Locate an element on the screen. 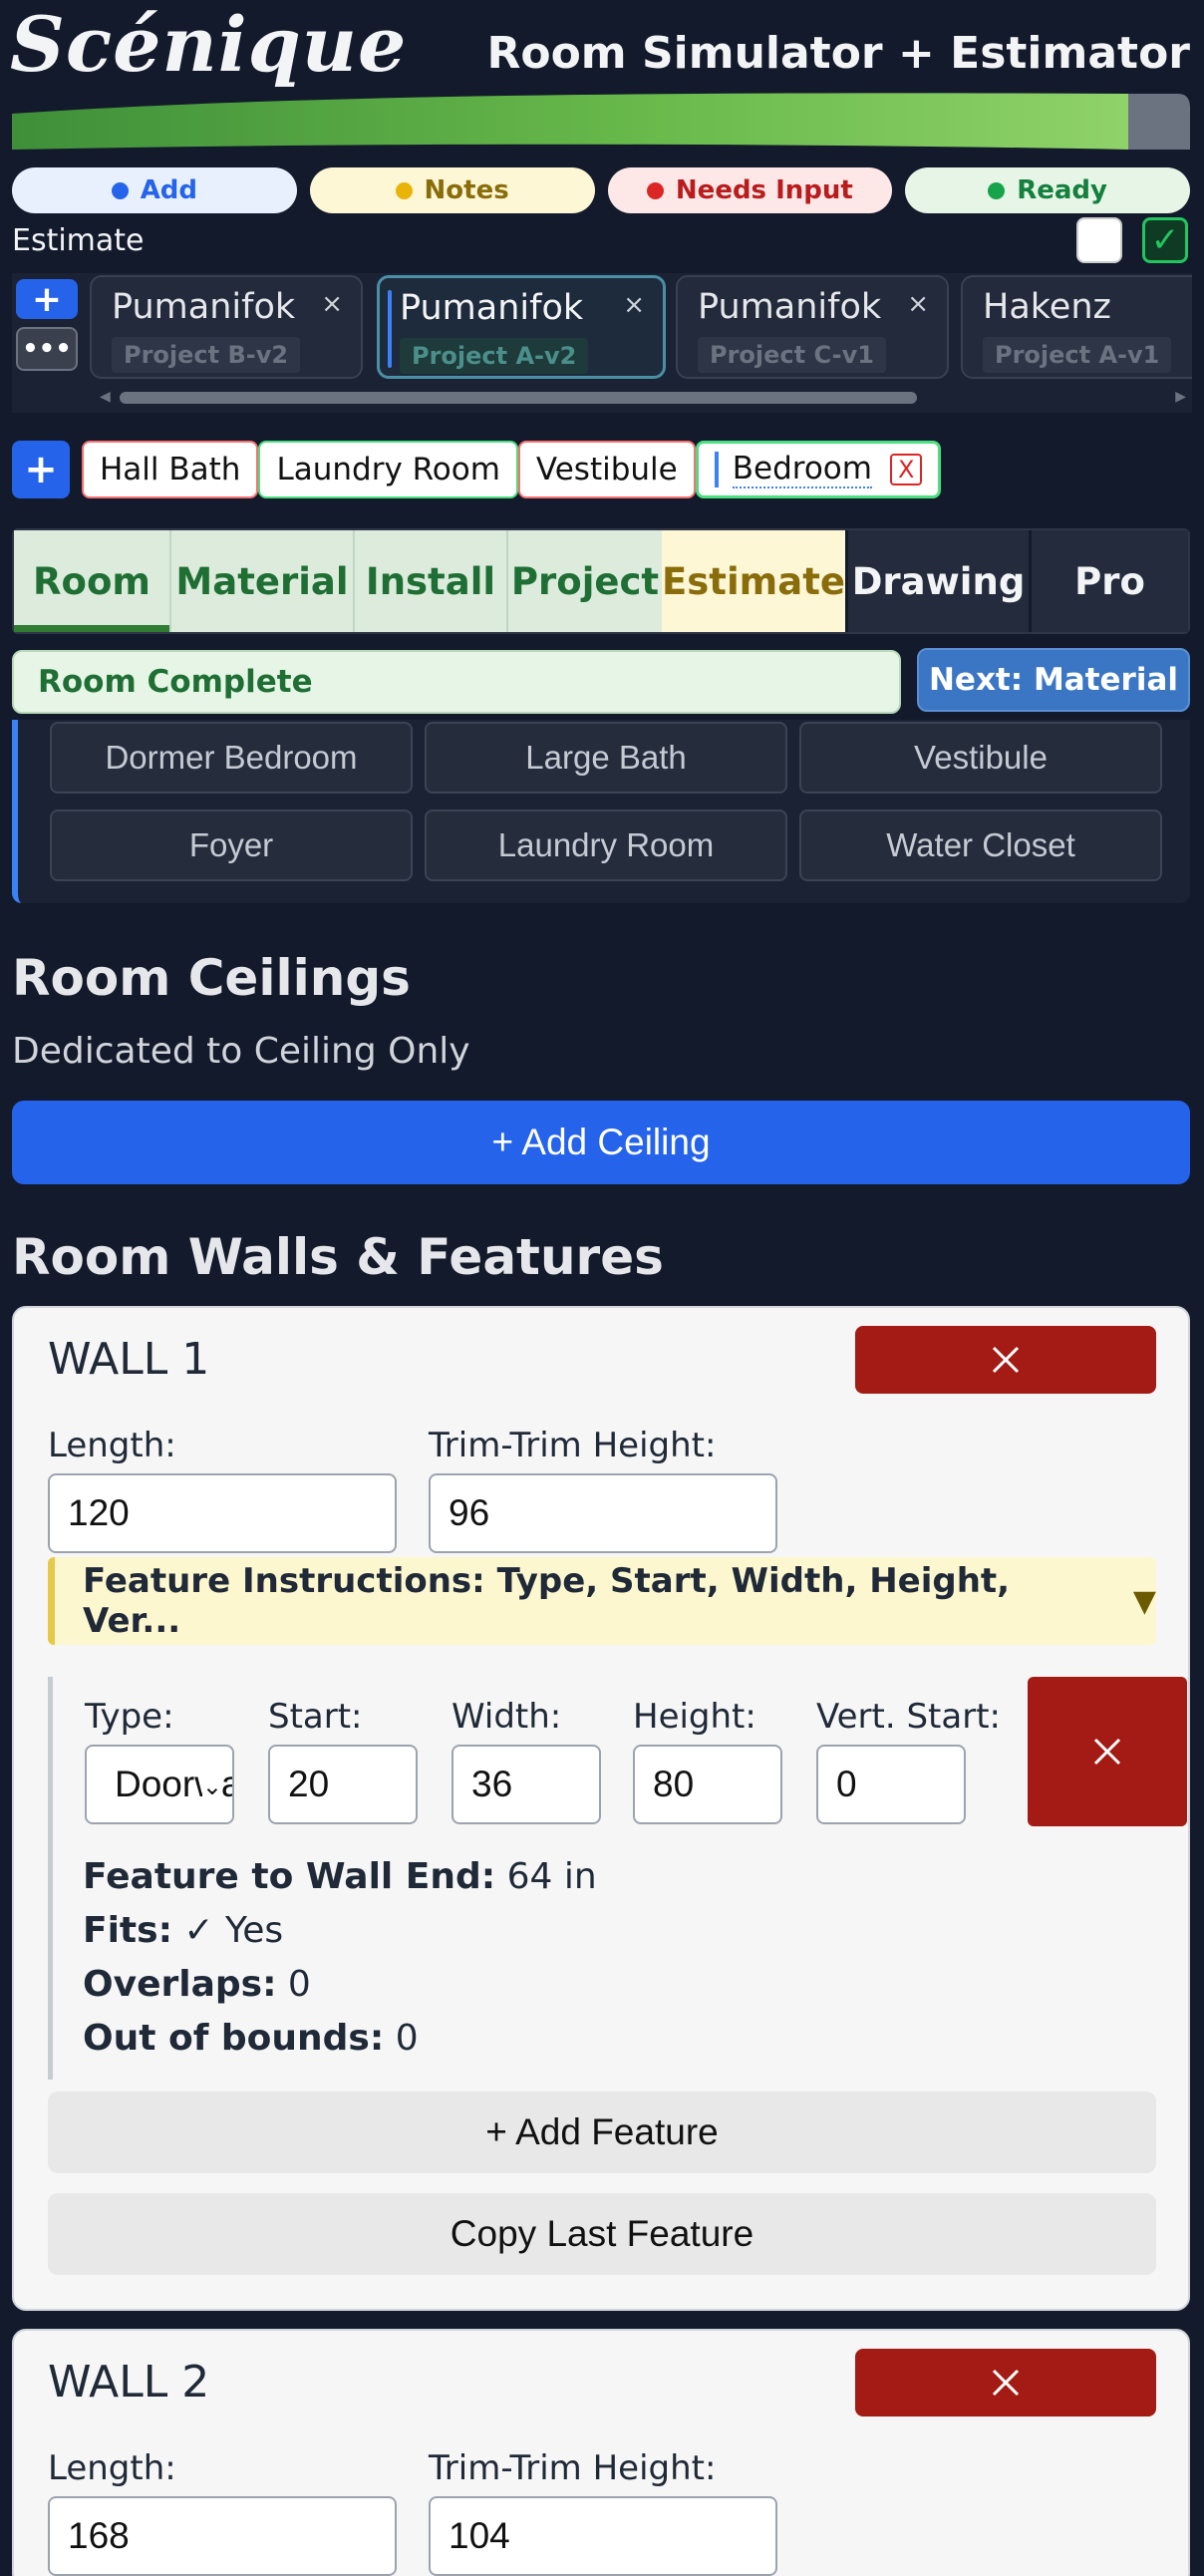  active-indicator is located at coordinates (716, 469).